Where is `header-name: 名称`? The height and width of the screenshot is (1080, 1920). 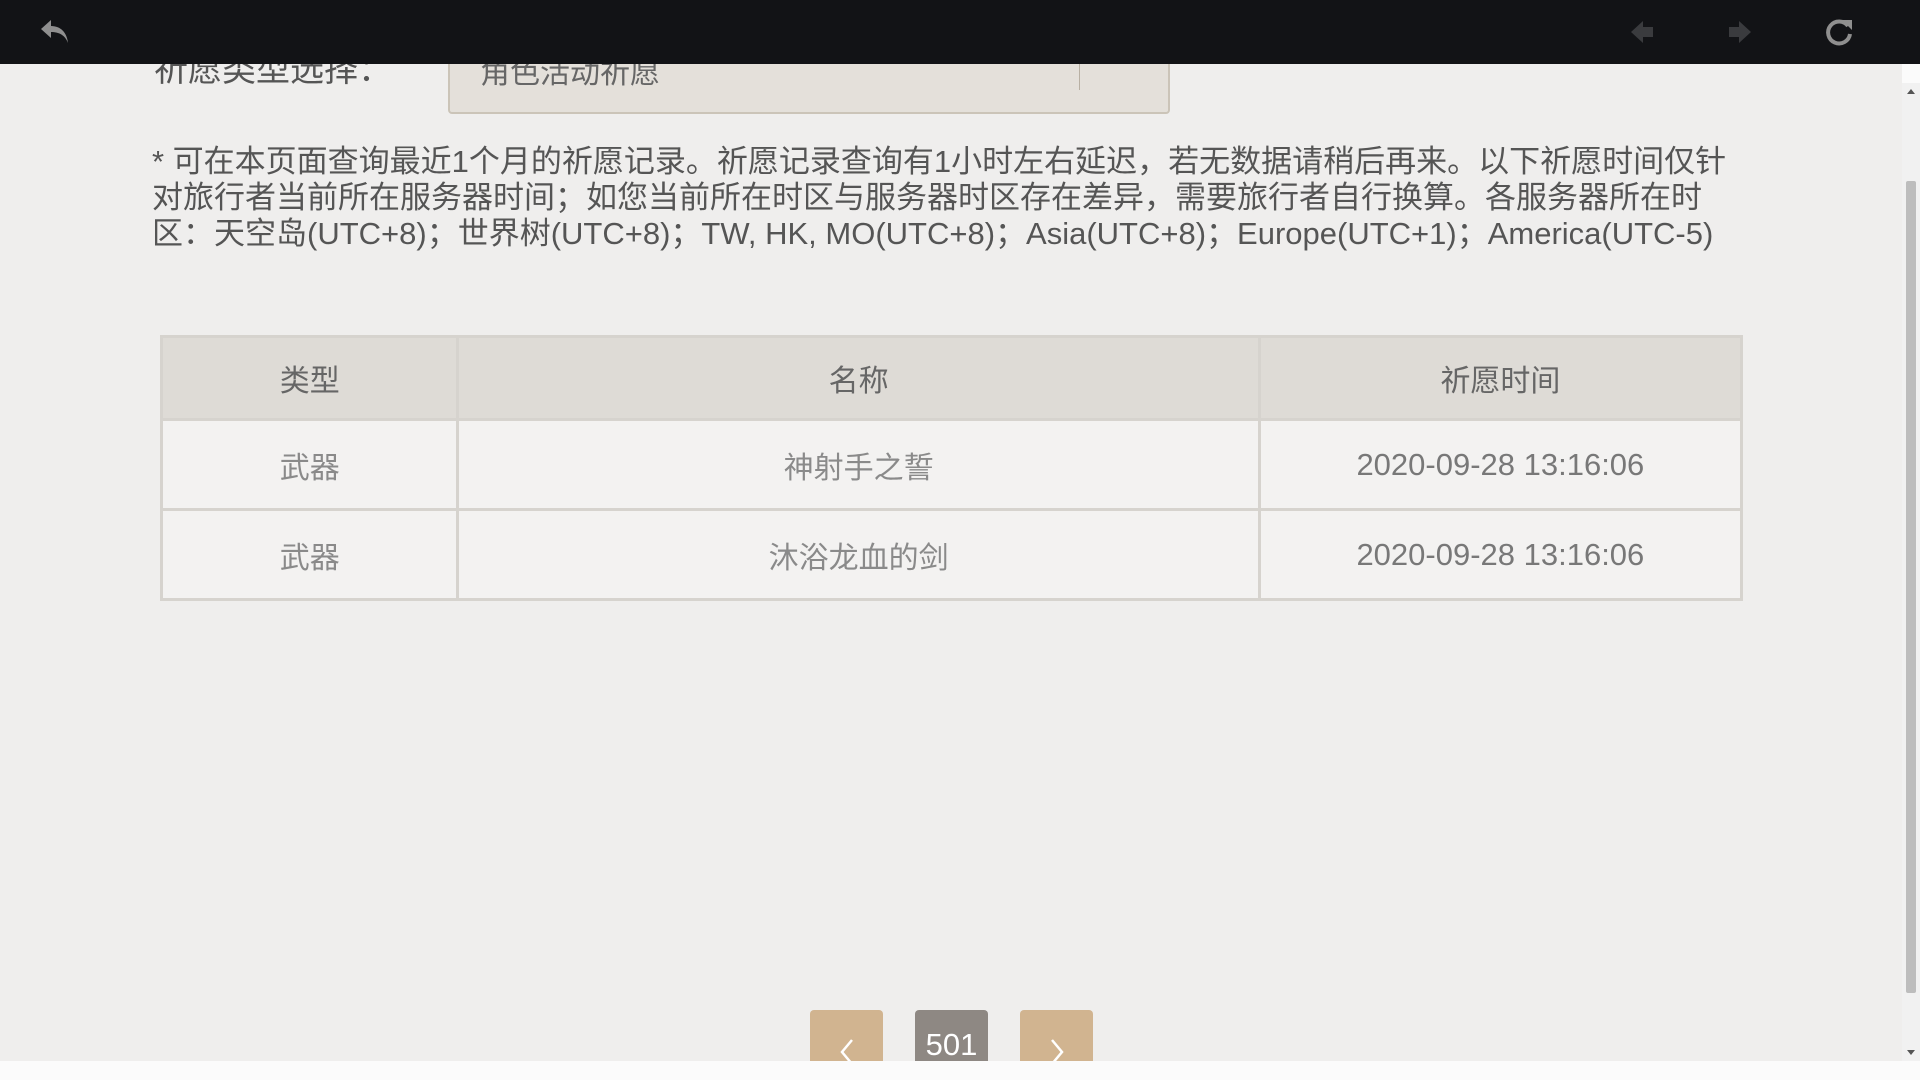
header-name: 名称 is located at coordinates (858, 378).